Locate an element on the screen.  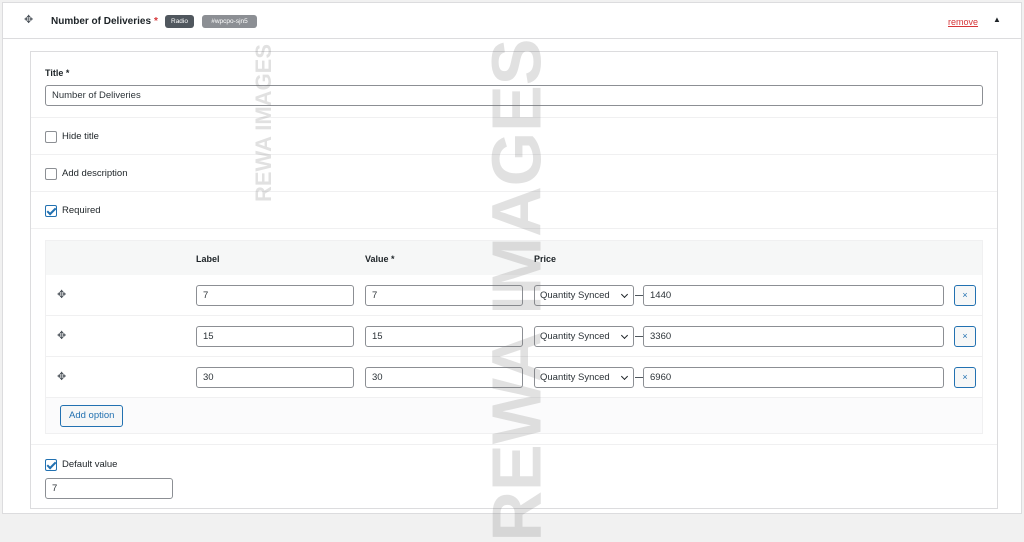
option-value-input: 15 is located at coordinates (444, 336).